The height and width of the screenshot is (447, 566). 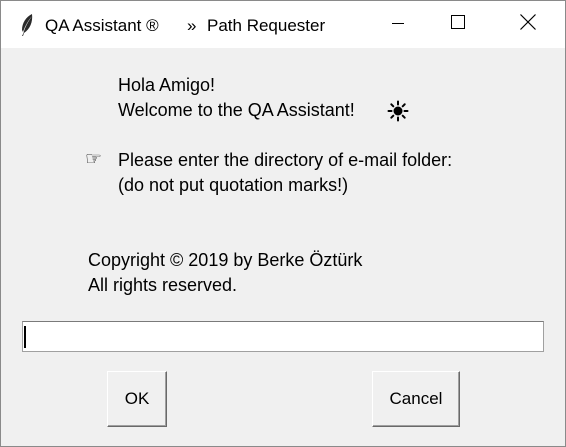 What do you see at coordinates (283, 336) in the screenshot?
I see `path-input` at bounding box center [283, 336].